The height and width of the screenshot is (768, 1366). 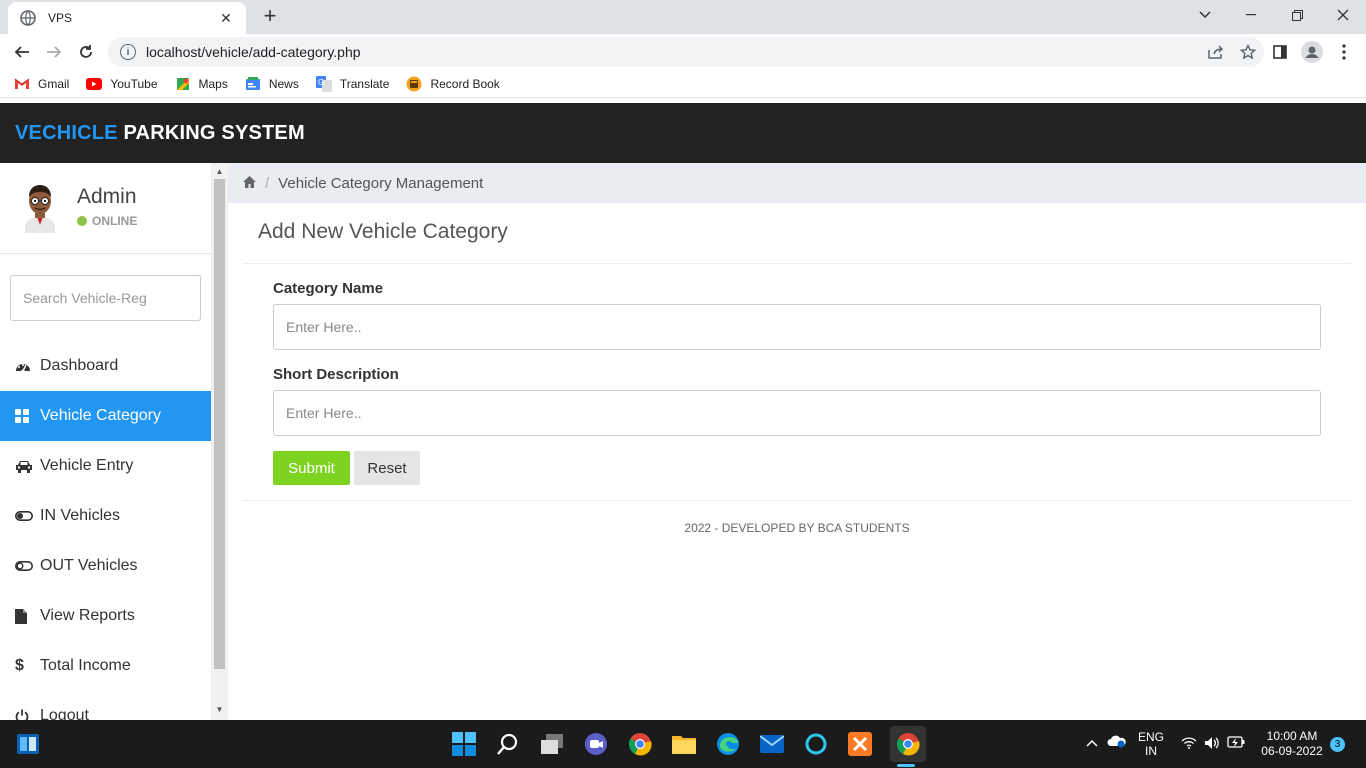 What do you see at coordinates (25, 416) in the screenshot?
I see `grid-icon` at bounding box center [25, 416].